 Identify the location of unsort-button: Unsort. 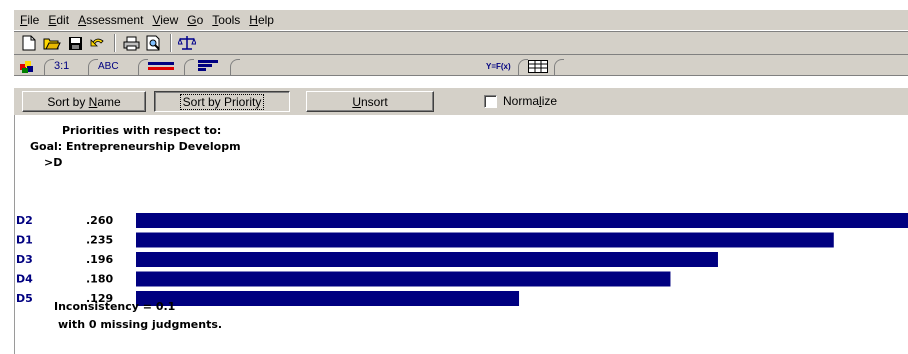
(370, 101).